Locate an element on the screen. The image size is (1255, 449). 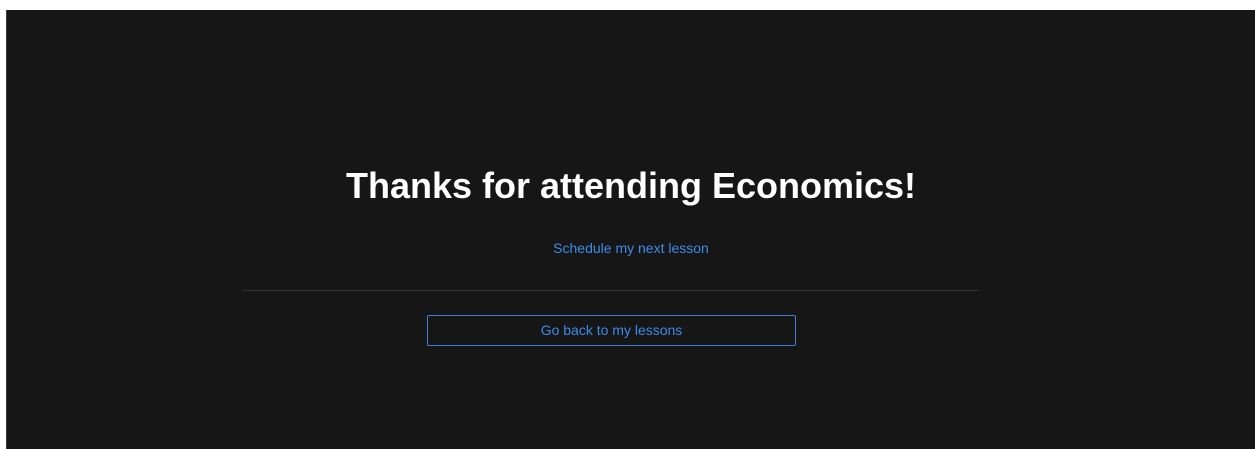
divider is located at coordinates (611, 290).